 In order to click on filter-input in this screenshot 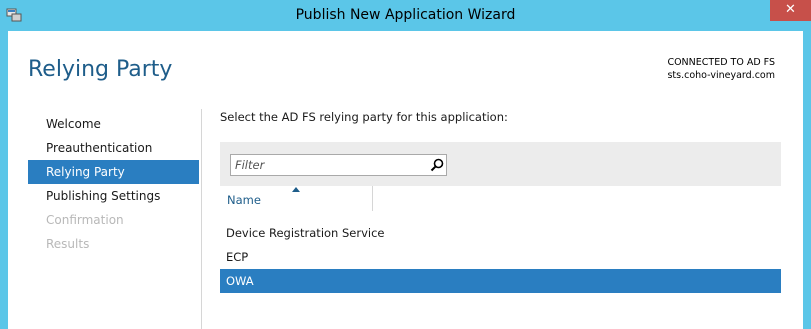, I will do `click(330, 165)`.